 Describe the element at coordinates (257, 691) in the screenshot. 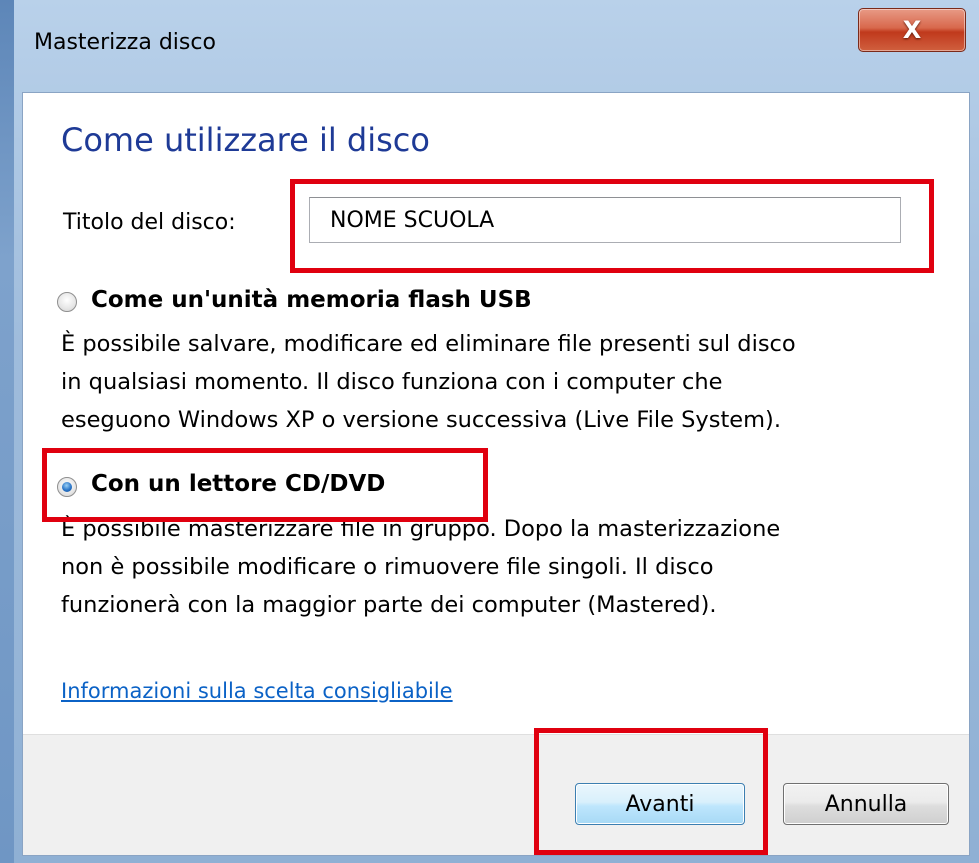

I see `help-link: Informazioni sulla scelta consigliabile` at that location.